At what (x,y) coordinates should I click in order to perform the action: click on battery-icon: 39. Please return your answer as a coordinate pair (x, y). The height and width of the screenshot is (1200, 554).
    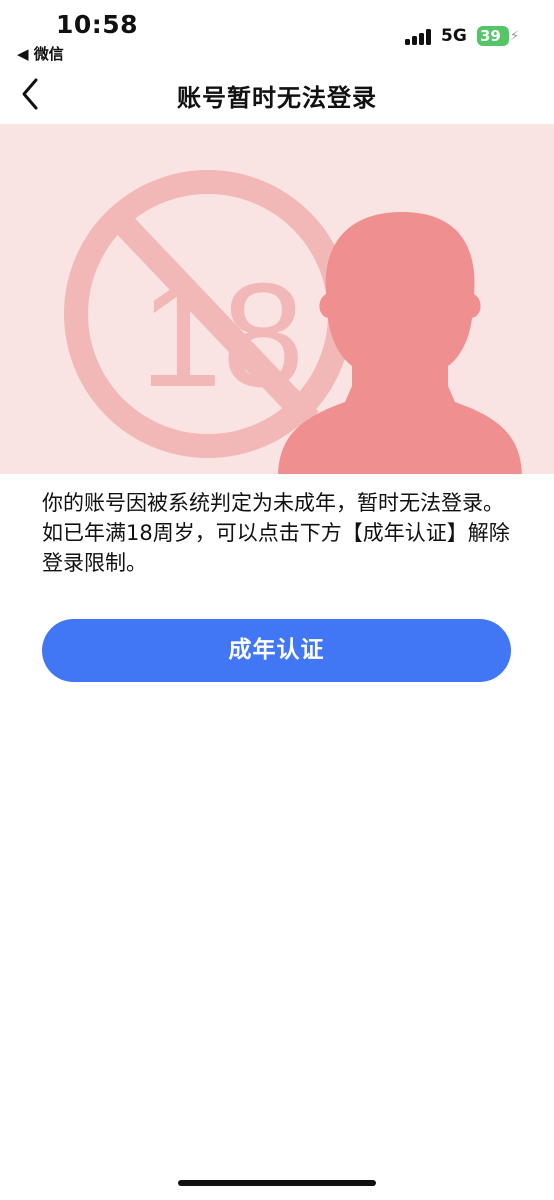
    Looking at the image, I should click on (493, 36).